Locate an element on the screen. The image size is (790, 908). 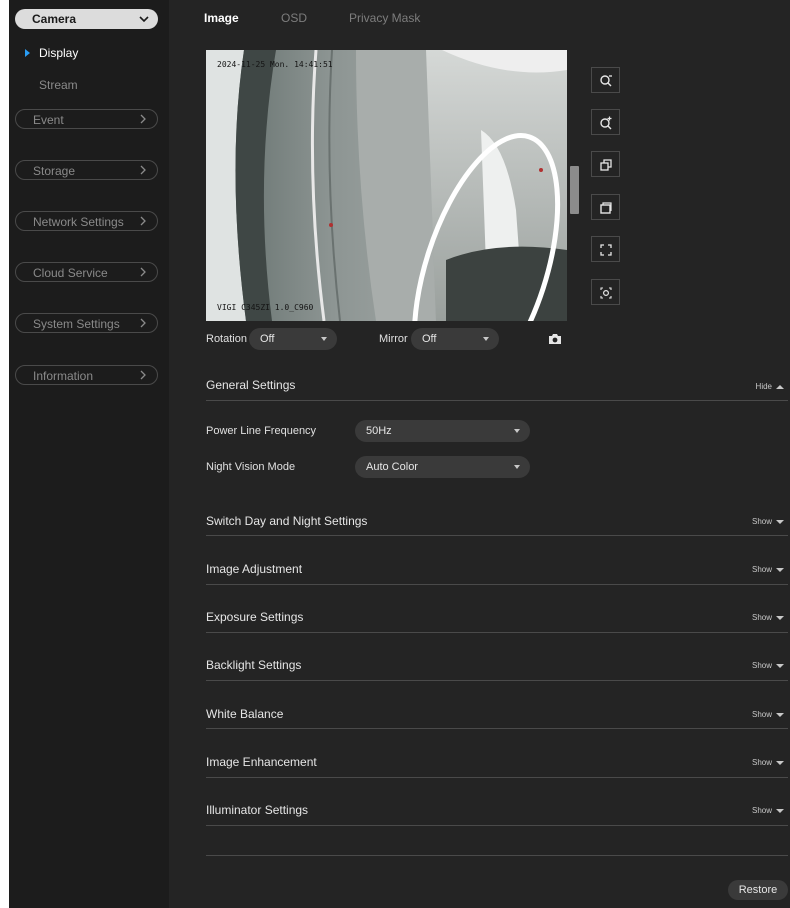
power-line-frequency-select: 50Hz is located at coordinates (442, 431).